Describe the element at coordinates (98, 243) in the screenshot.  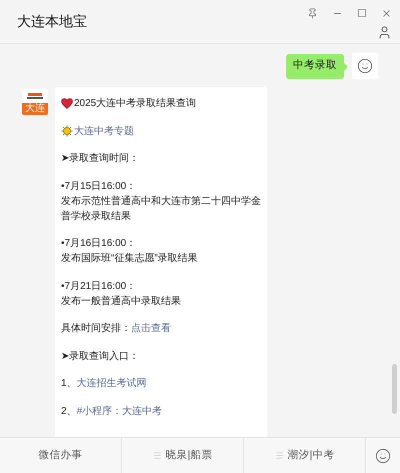
I see `article-text: •7月16日16:00：` at that location.